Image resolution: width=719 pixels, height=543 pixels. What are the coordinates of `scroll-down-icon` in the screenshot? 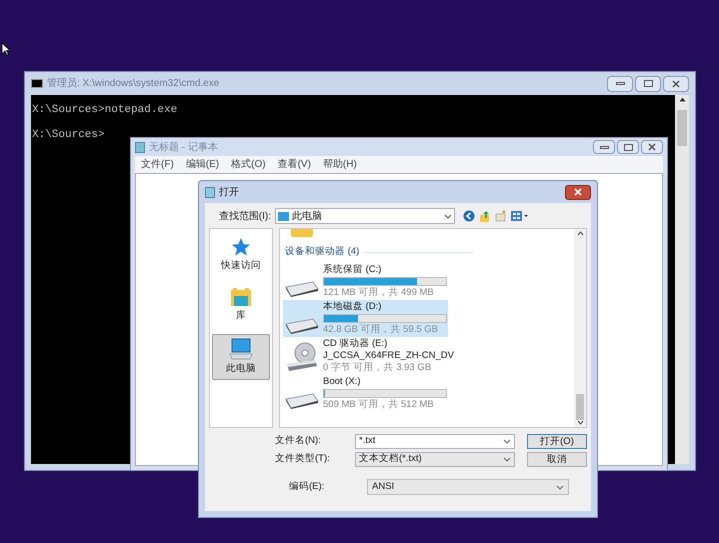 It's located at (580, 422).